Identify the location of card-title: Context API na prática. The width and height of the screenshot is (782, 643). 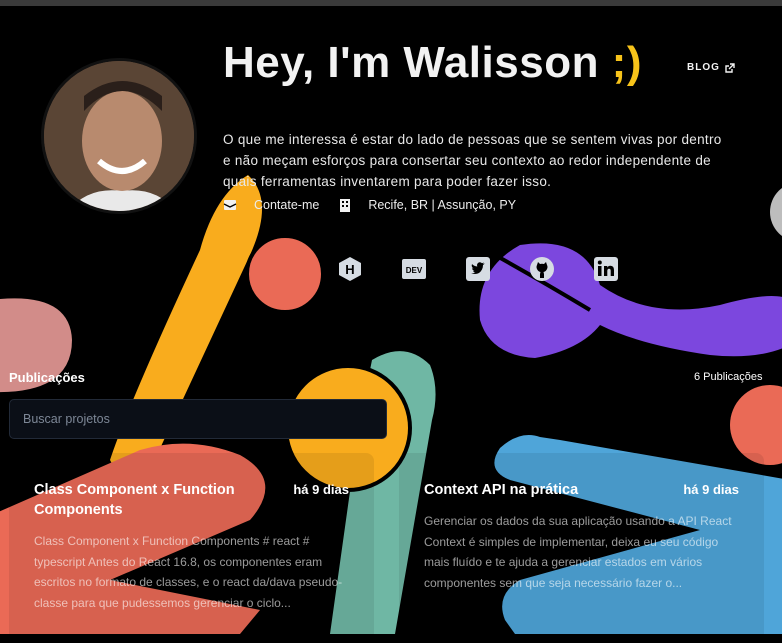
(501, 490).